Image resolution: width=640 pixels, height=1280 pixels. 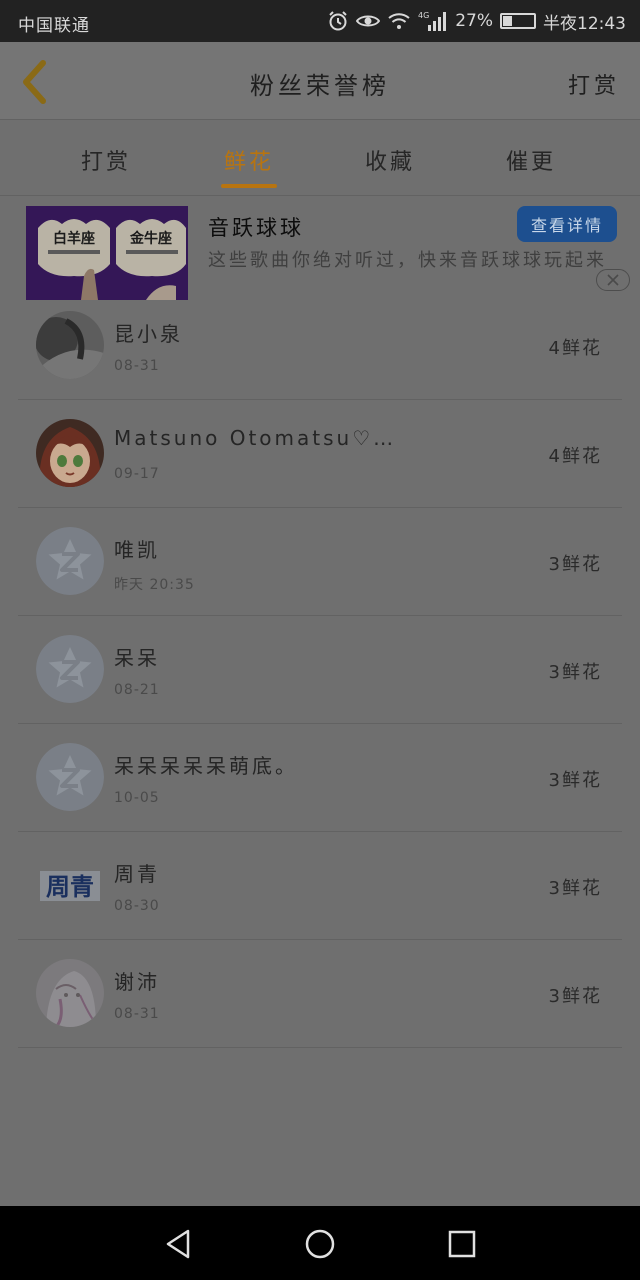 What do you see at coordinates (320, 994) in the screenshot?
I see `list-item: 谢沛 08-31 3鲜花` at bounding box center [320, 994].